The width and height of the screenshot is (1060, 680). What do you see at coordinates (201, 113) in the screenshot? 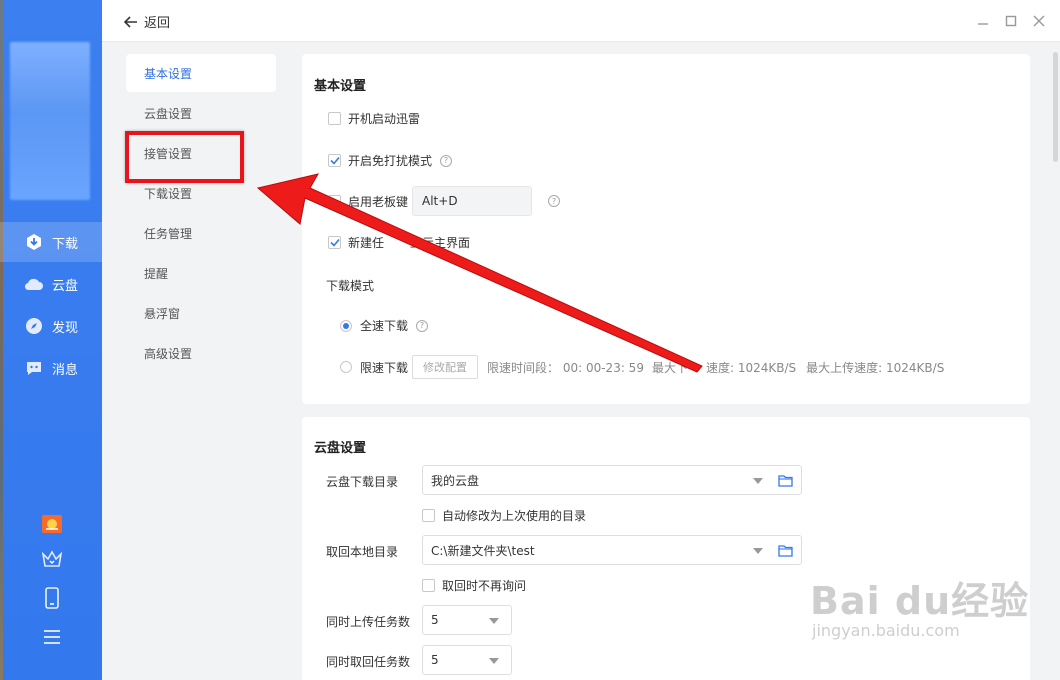
I see `tab-cloud-settings: 云盘设置` at bounding box center [201, 113].